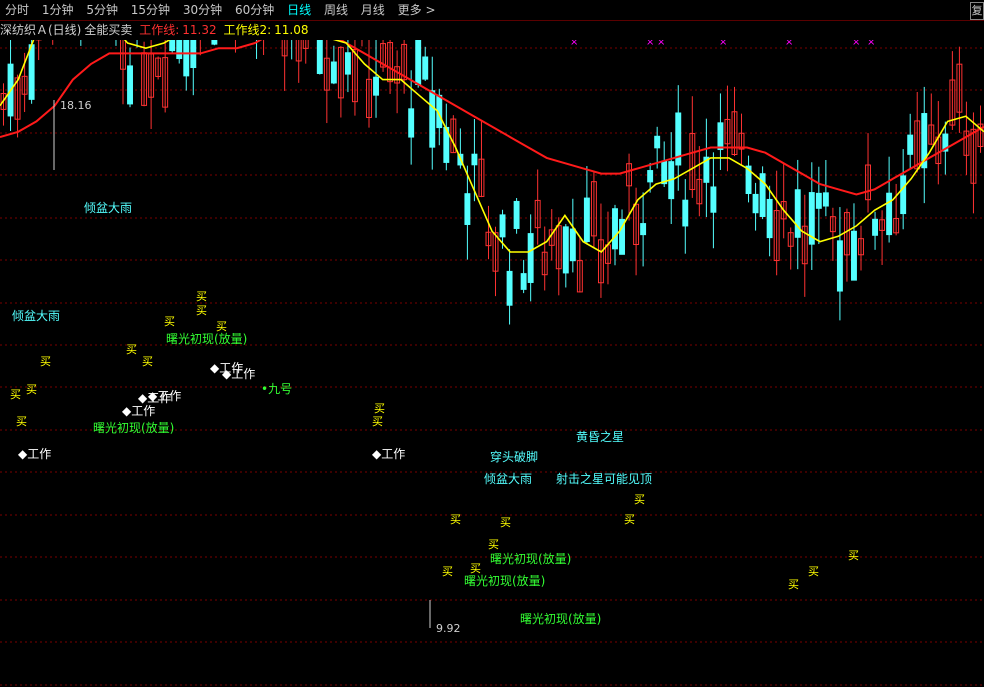 Image resolution: width=984 pixels, height=687 pixels. What do you see at coordinates (604, 478) in the screenshot?
I see `pattern-label: 射击之星可能见顶` at bounding box center [604, 478].